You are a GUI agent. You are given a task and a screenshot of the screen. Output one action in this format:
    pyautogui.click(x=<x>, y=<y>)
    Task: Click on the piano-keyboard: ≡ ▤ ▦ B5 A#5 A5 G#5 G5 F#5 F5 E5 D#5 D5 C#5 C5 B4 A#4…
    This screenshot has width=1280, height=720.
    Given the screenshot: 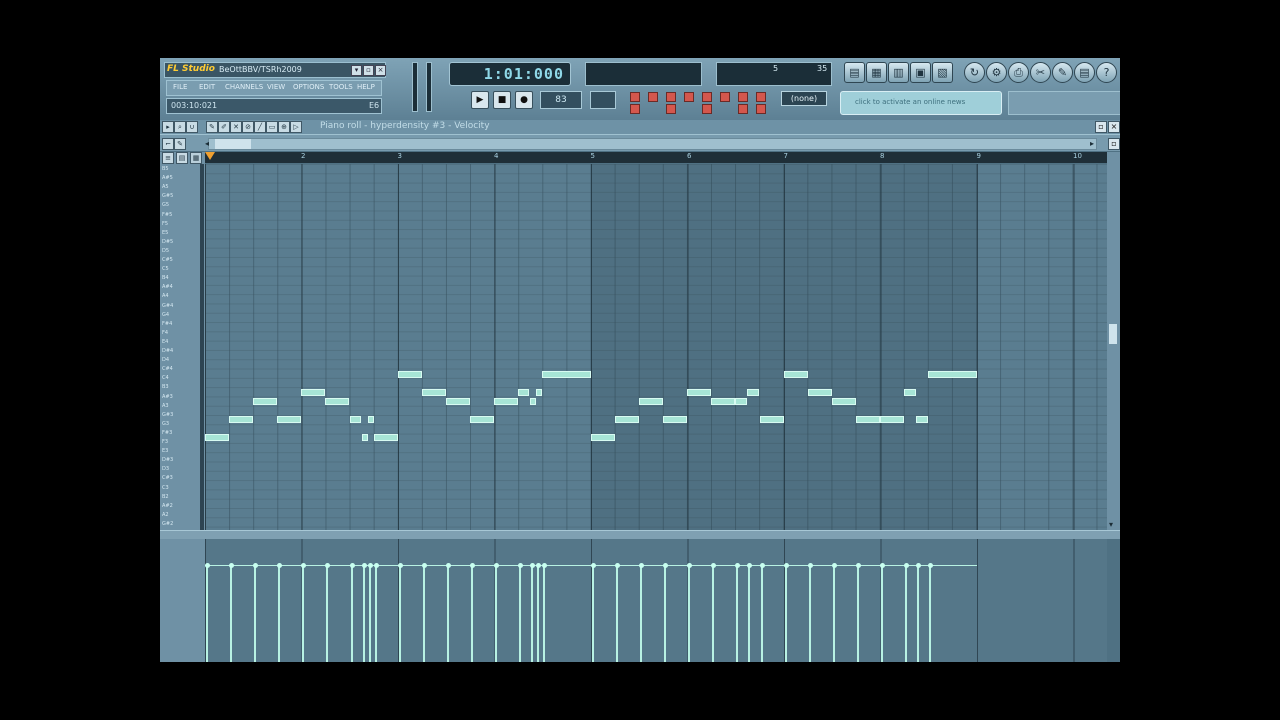 What is the action you would take?
    pyautogui.click(x=182, y=342)
    